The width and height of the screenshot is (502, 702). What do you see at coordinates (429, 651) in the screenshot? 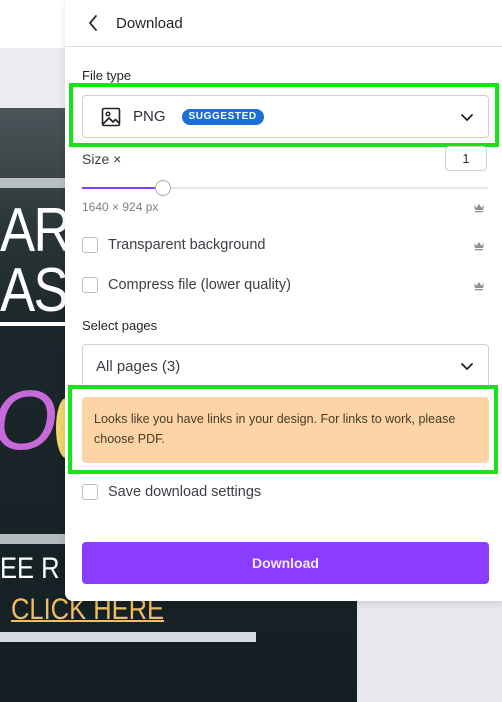
I see `canvas-gutter` at bounding box center [429, 651].